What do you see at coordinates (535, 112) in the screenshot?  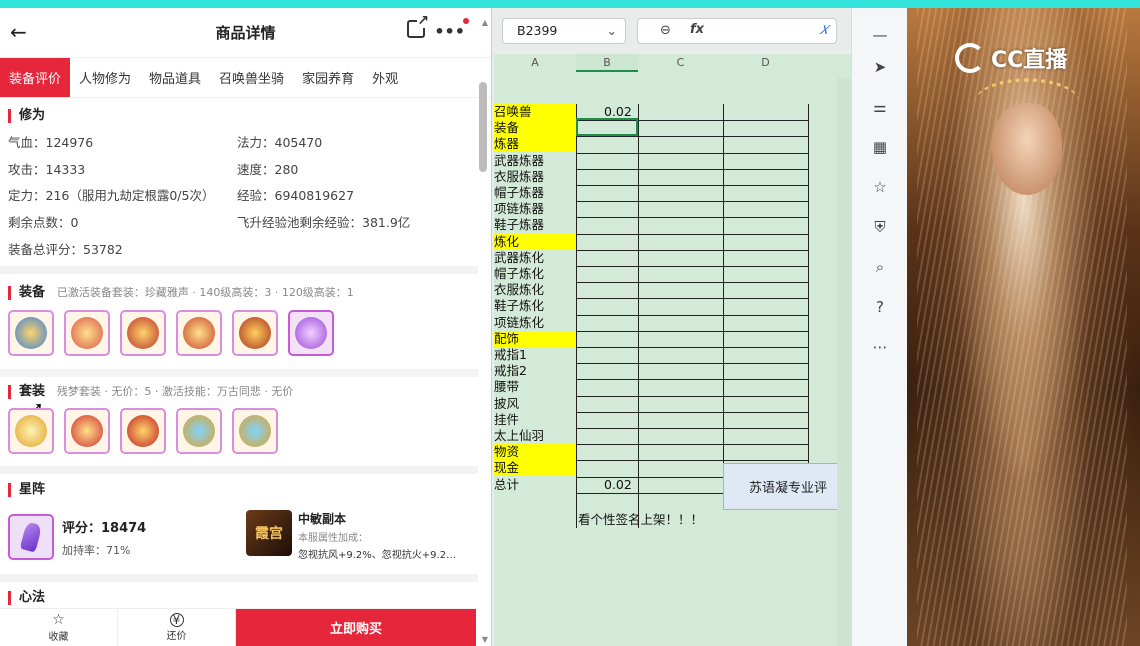 I see `cell-a: 召唤兽` at bounding box center [535, 112].